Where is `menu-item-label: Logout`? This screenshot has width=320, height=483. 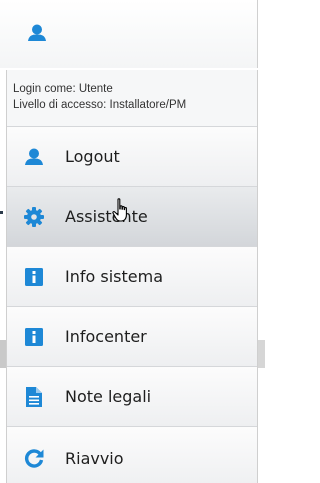
menu-item-label: Logout is located at coordinates (92, 156).